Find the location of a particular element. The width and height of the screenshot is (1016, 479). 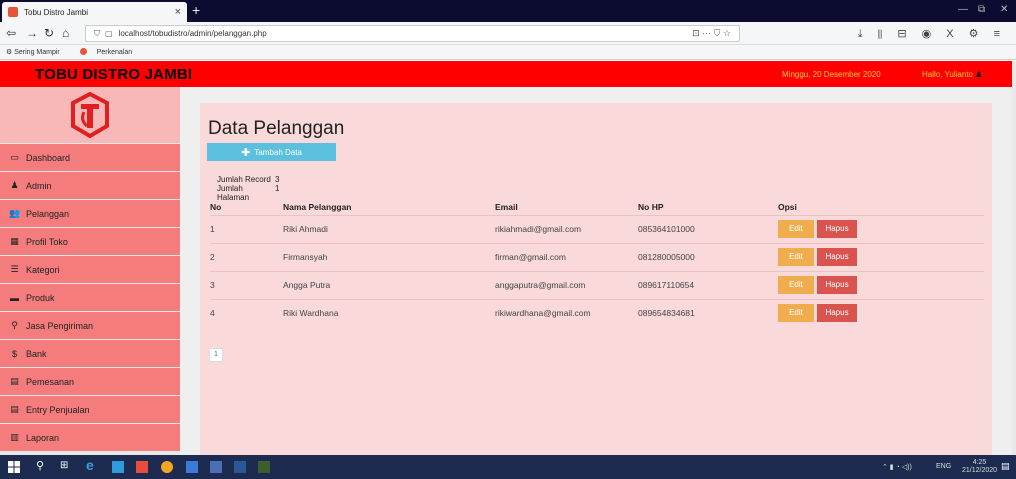

cell-no: 4 is located at coordinates (246, 312).